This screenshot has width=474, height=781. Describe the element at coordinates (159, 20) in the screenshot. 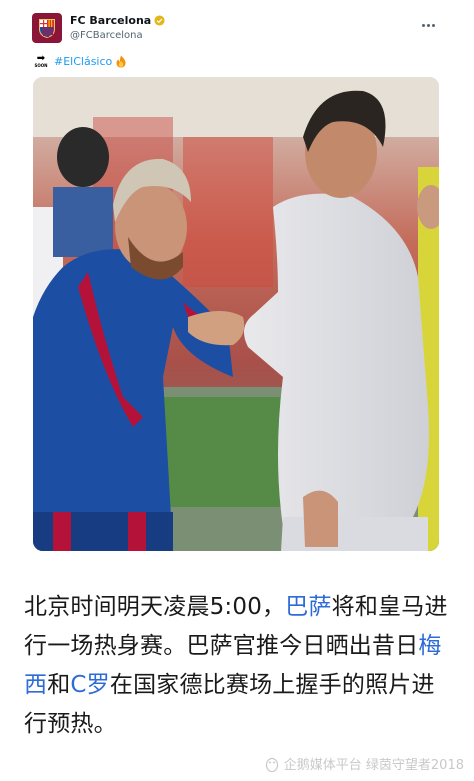

I see `verified-badge-icon` at that location.